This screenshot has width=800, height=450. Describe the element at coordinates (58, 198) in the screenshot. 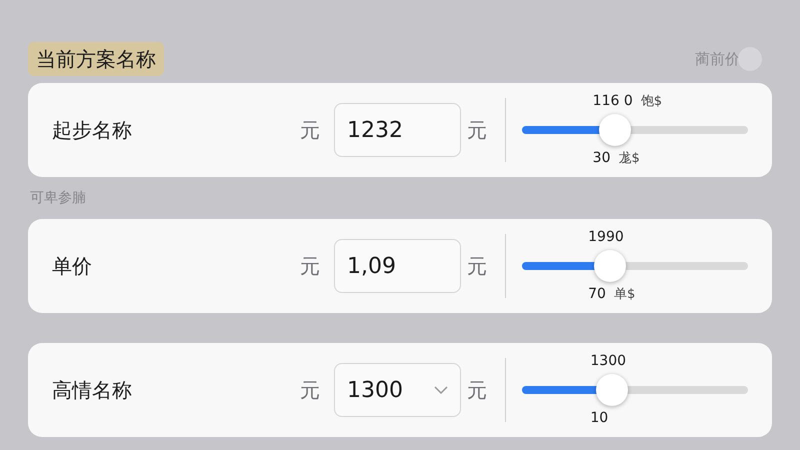

I see `section-label: 可卑参腩` at that location.